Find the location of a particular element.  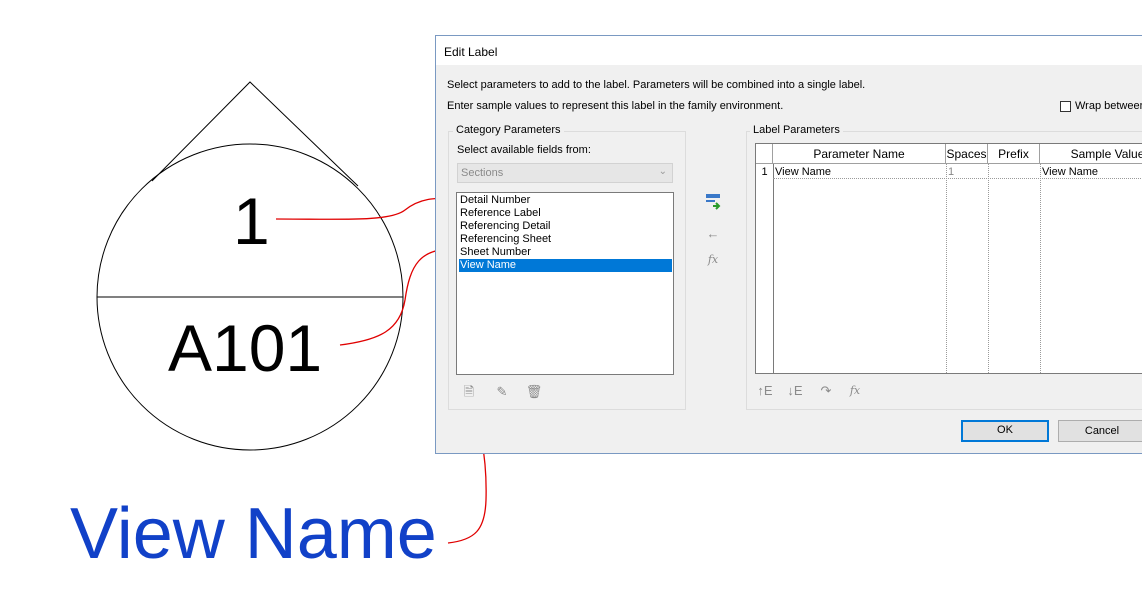

cell-sample-value: View Name is located at coordinates (1070, 172).